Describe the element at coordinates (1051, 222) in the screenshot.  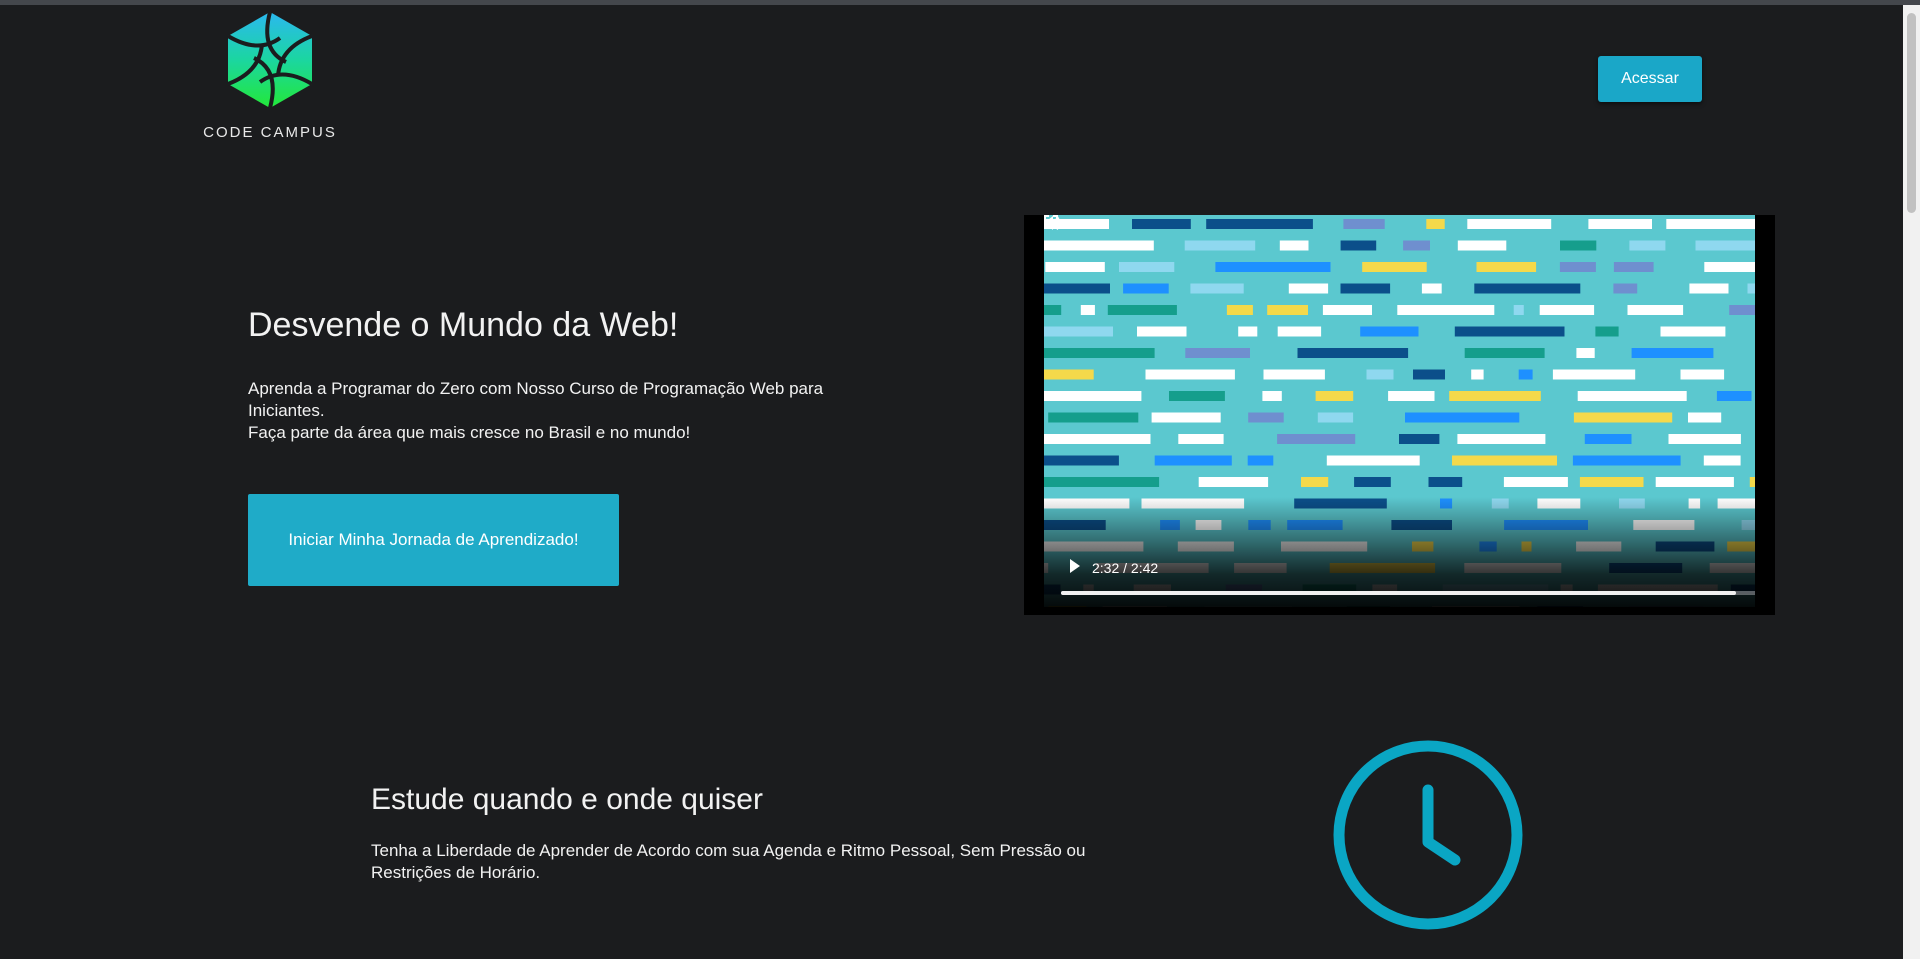
I see `fullscreen-icon` at that location.